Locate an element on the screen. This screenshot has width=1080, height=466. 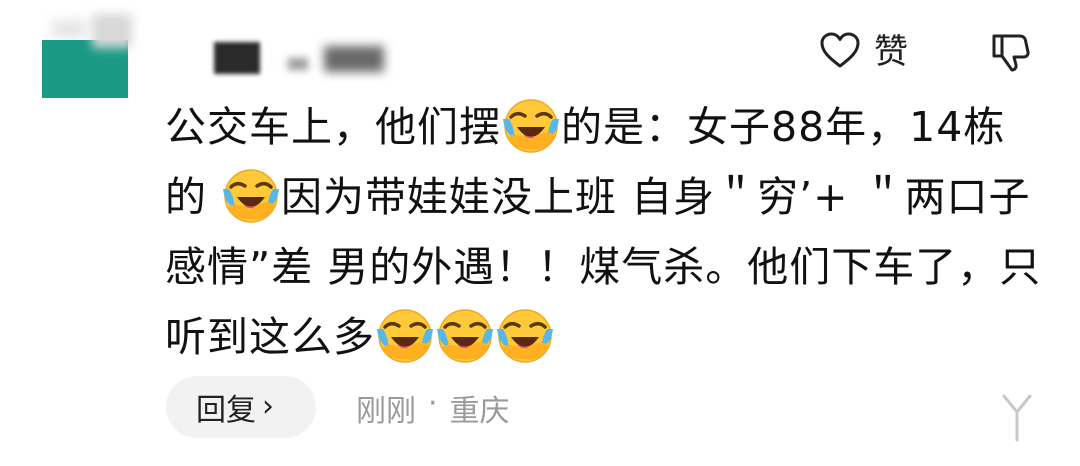
like-button: 赞 is located at coordinates (863, 52).